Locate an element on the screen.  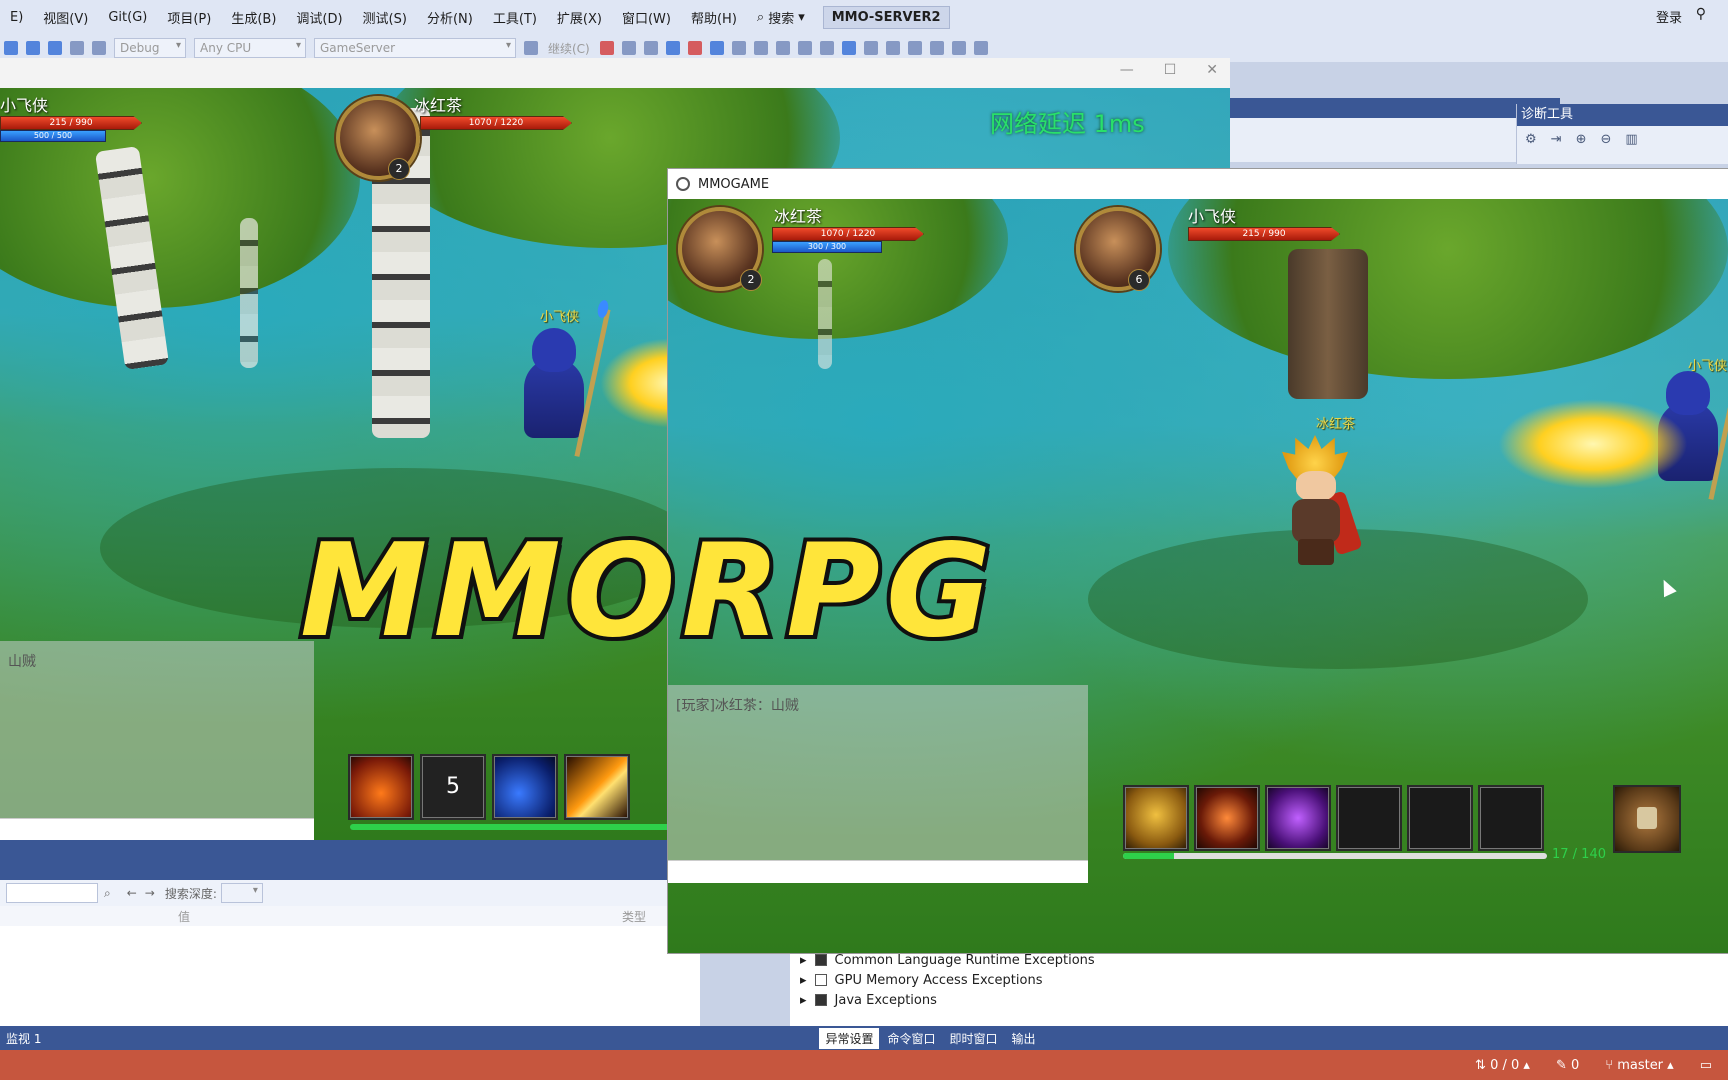
search-button: ⌕ 搜索 ▾ is located at coordinates (781, 17).